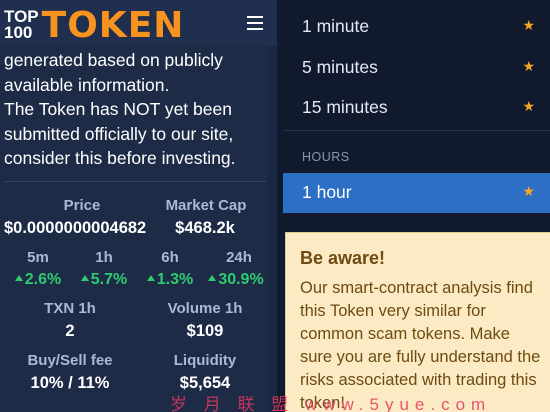 Image resolution: width=550 pixels, height=412 pixels. I want to click on disclaimer-line: consider this before investing., so click(120, 158).